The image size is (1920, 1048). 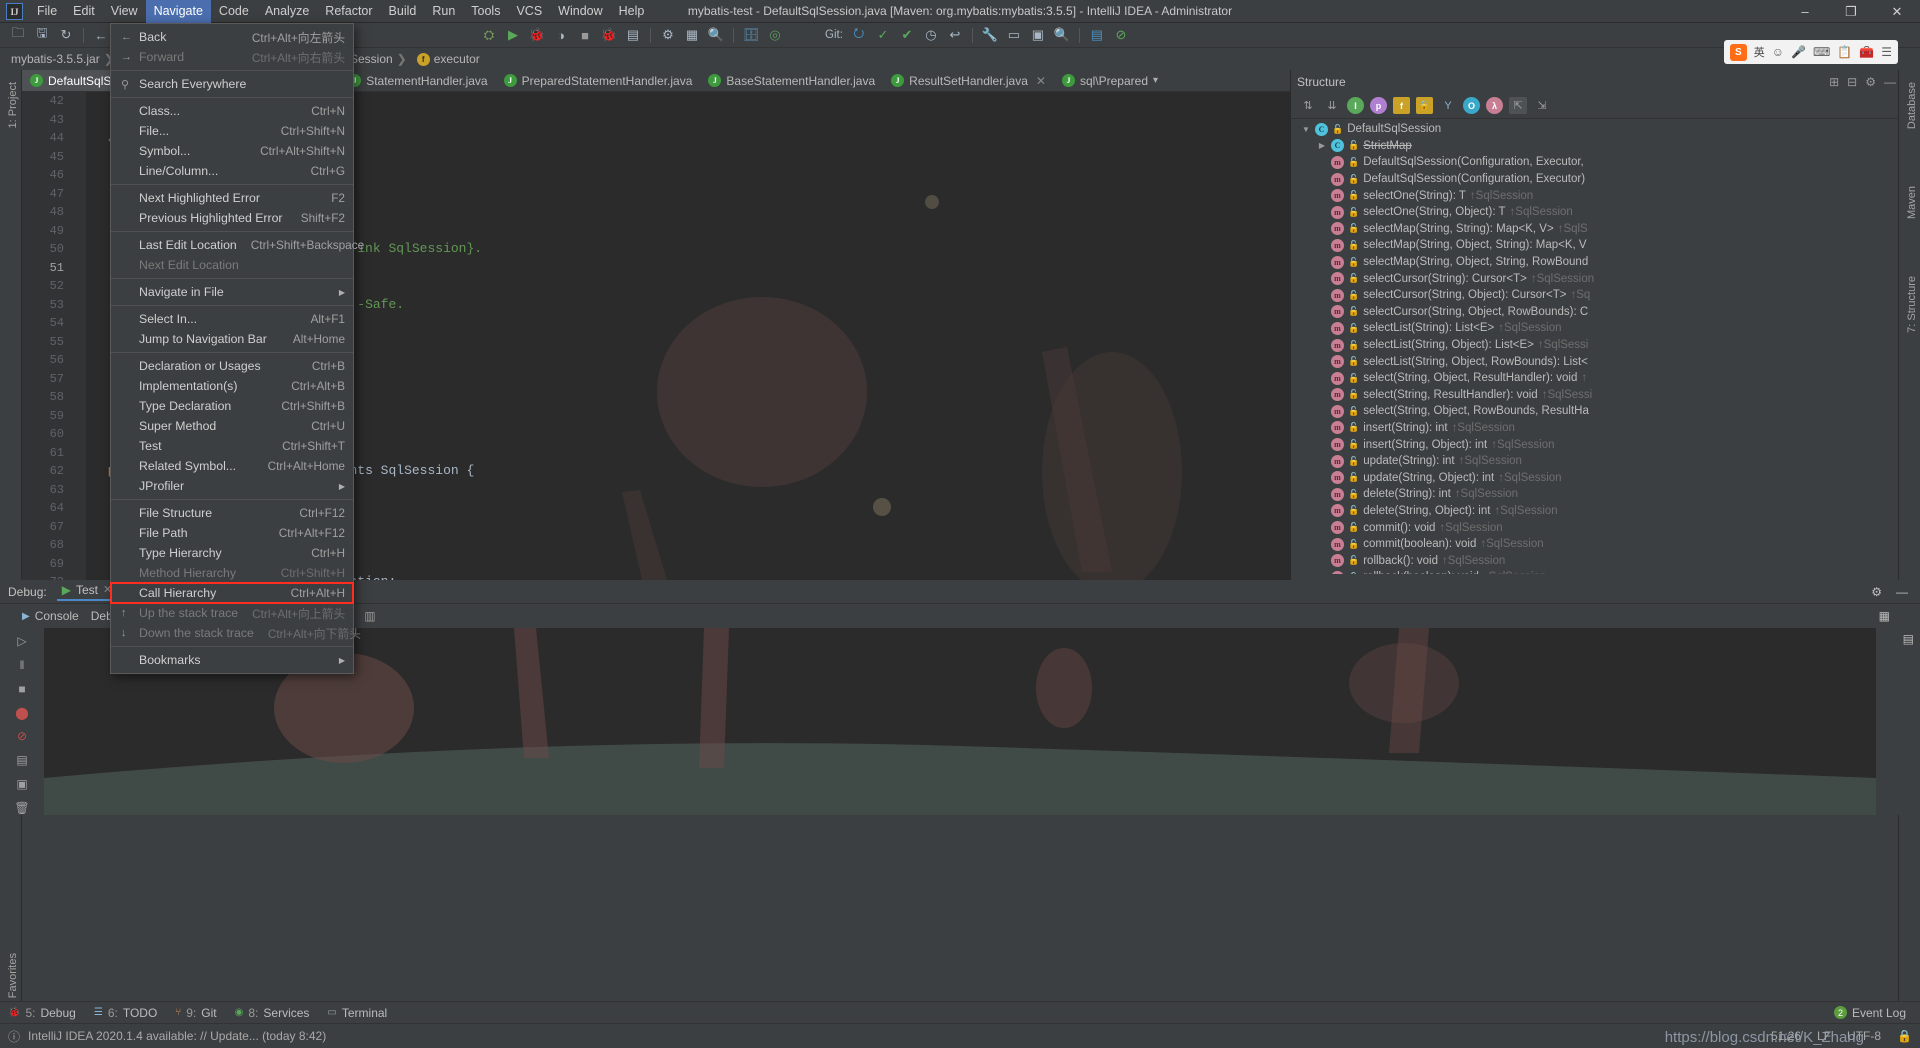 I want to click on bottom-tab-terminal: ▭ Terminal, so click(x=357, y=1013).